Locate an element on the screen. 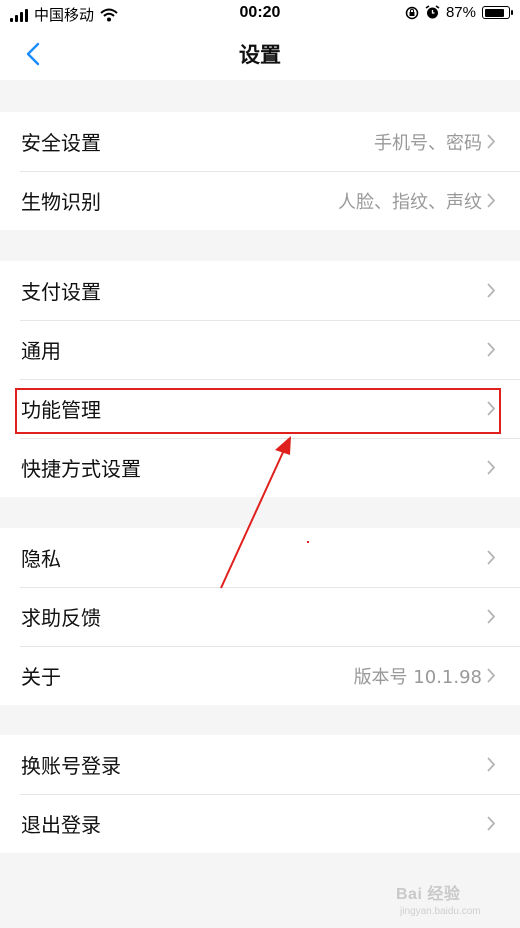  settings-item-logout: 退出登录 is located at coordinates (260, 823).